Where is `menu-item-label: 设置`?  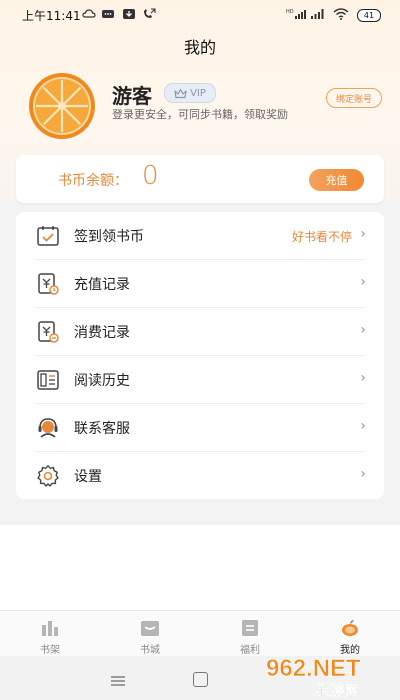 menu-item-label: 设置 is located at coordinates (88, 477).